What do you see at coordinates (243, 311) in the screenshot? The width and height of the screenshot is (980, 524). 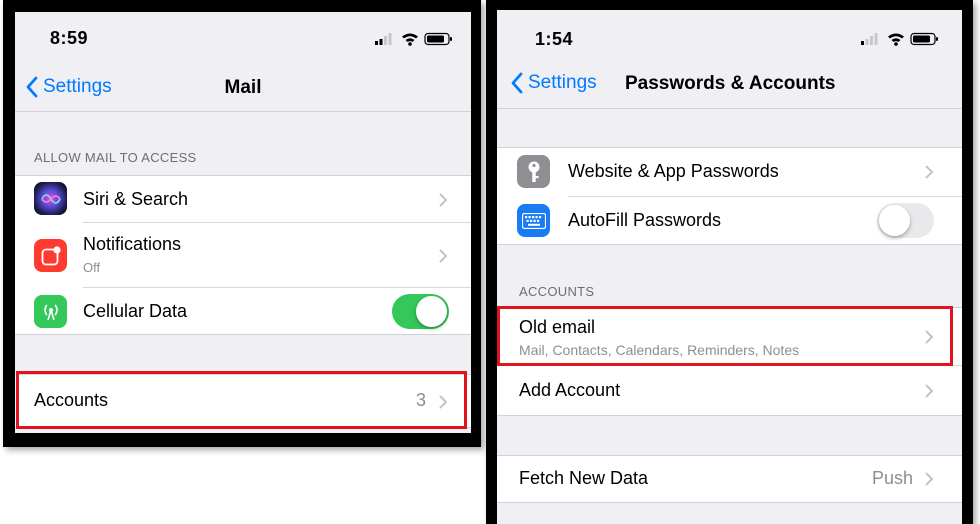 I see `cellular-data-row: Cellular Data` at bounding box center [243, 311].